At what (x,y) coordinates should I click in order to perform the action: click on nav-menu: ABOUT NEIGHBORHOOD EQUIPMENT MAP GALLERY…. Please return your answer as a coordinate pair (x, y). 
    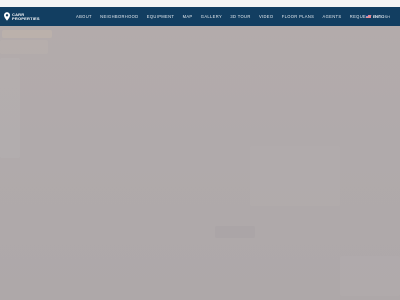
    Looking at the image, I should click on (234, 16).